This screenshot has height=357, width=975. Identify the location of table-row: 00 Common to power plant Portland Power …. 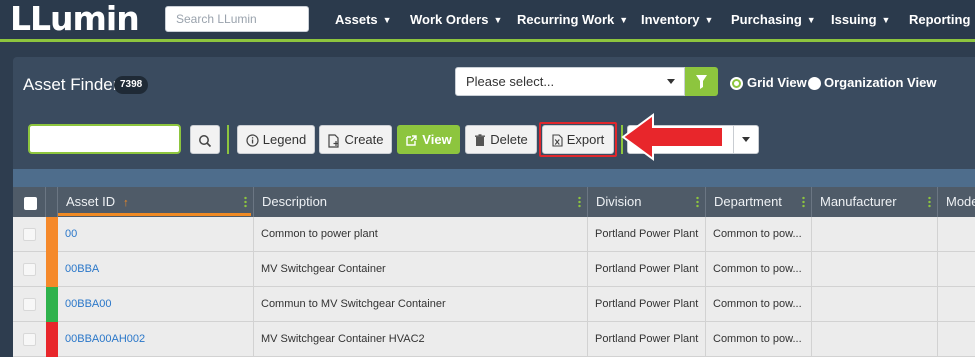
(494, 234).